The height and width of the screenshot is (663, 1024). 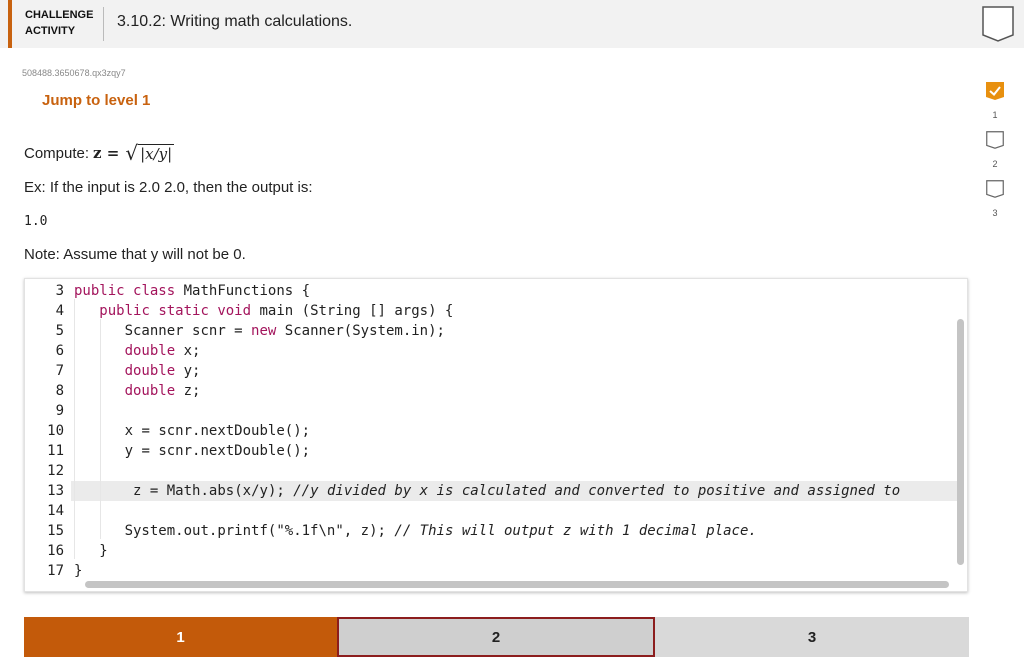 I want to click on line-number: 3, so click(x=59, y=291).